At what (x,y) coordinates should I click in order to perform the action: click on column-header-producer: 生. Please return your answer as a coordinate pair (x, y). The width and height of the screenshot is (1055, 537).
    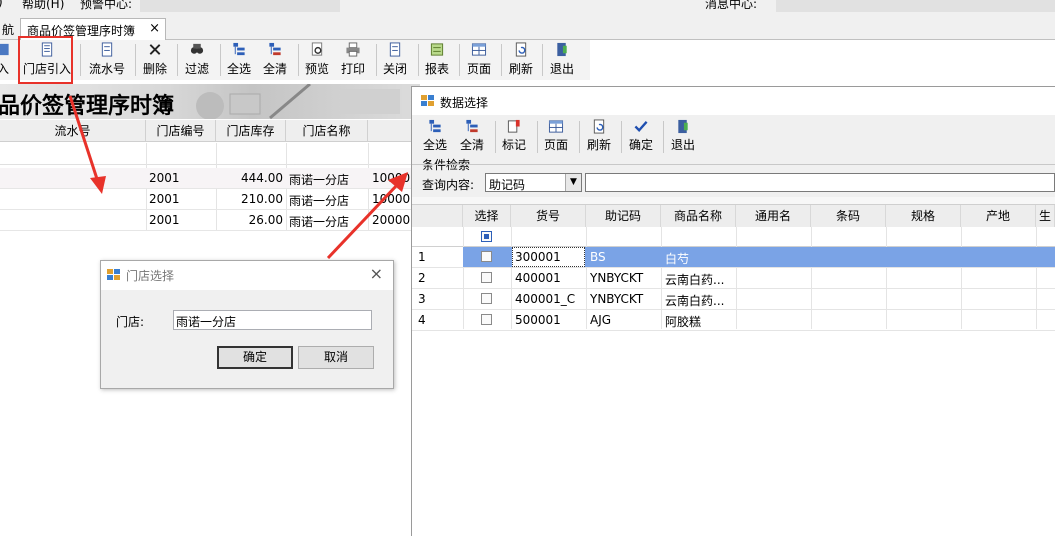
    Looking at the image, I should click on (1045, 216).